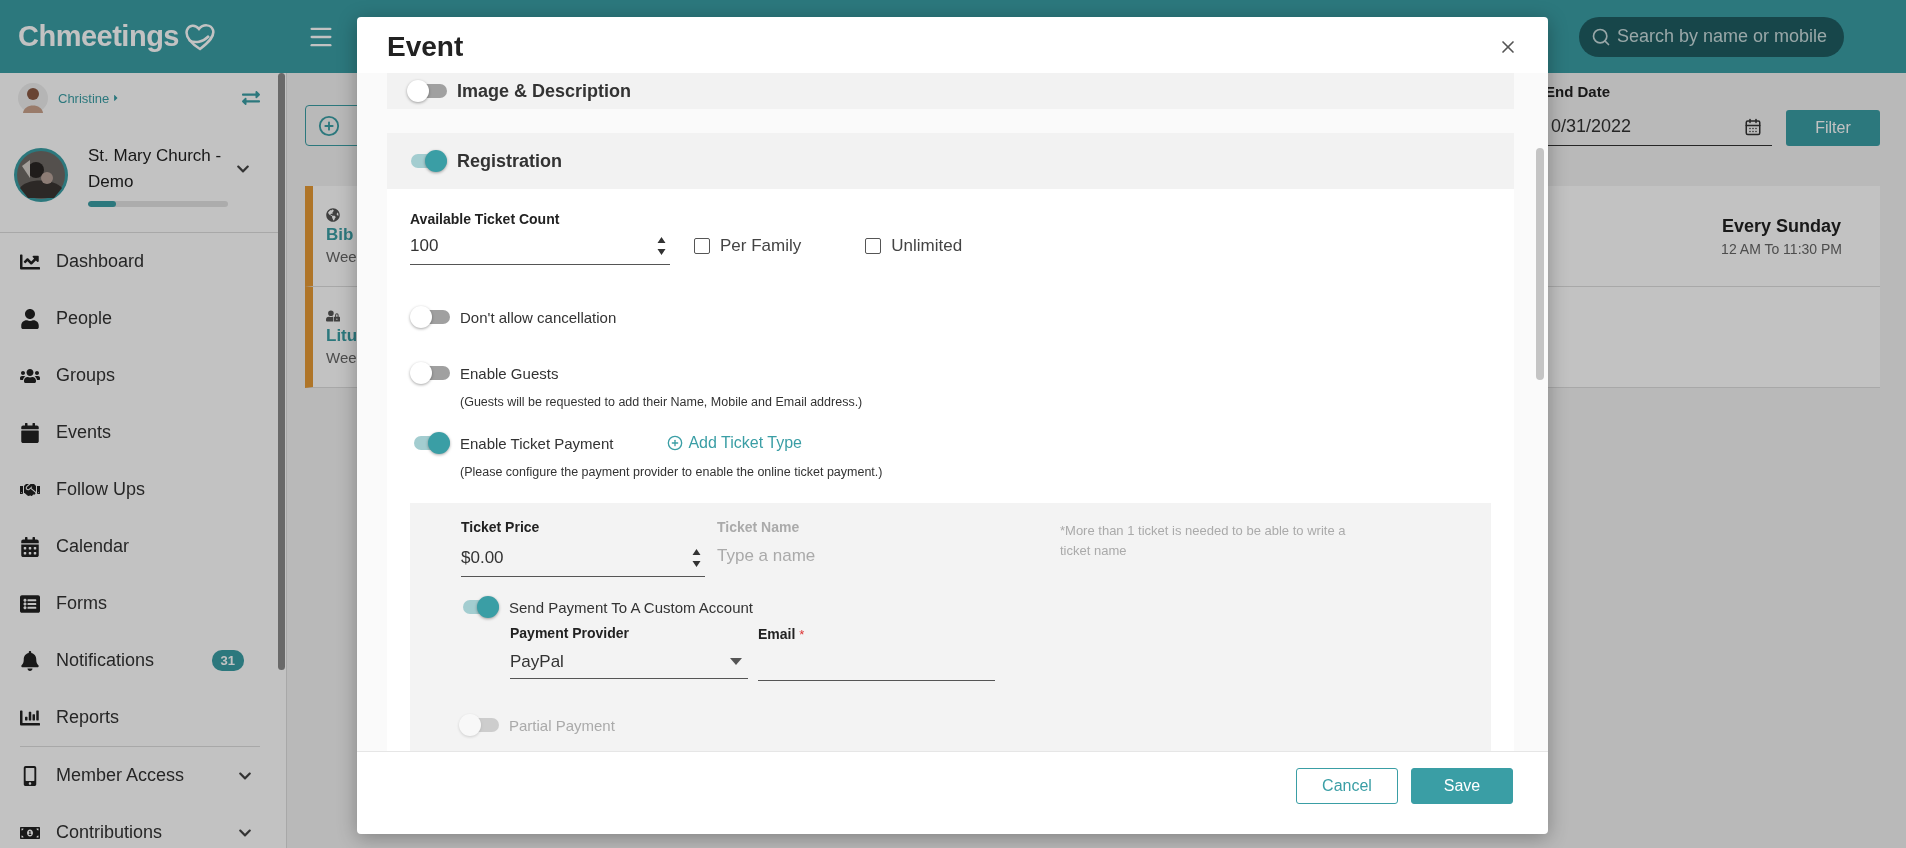 This screenshot has height=848, width=1906. What do you see at coordinates (139, 717) in the screenshot?
I see `nav-item: Reports` at bounding box center [139, 717].